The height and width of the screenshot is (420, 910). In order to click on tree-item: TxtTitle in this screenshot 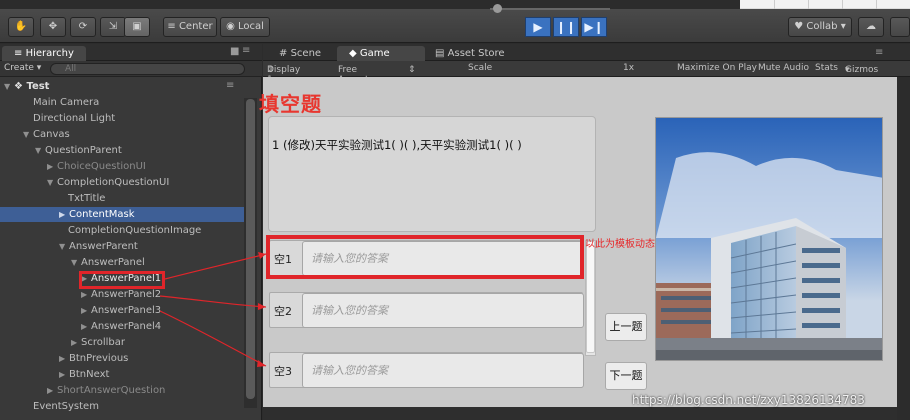, I will do `click(122, 198)`.